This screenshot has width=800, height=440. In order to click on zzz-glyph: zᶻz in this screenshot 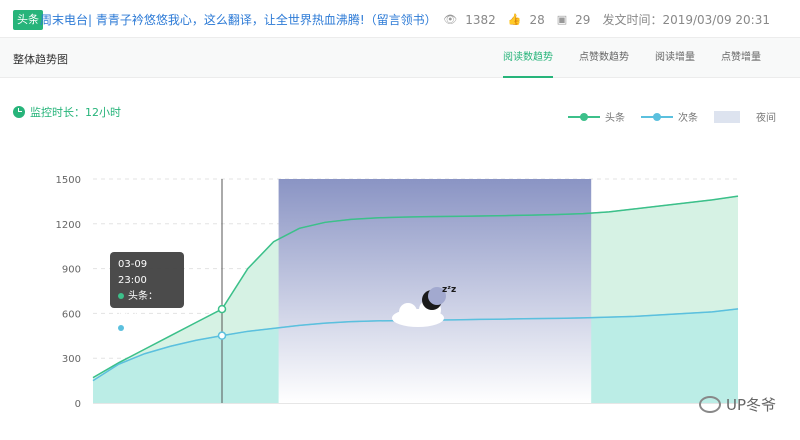, I will do `click(449, 290)`.